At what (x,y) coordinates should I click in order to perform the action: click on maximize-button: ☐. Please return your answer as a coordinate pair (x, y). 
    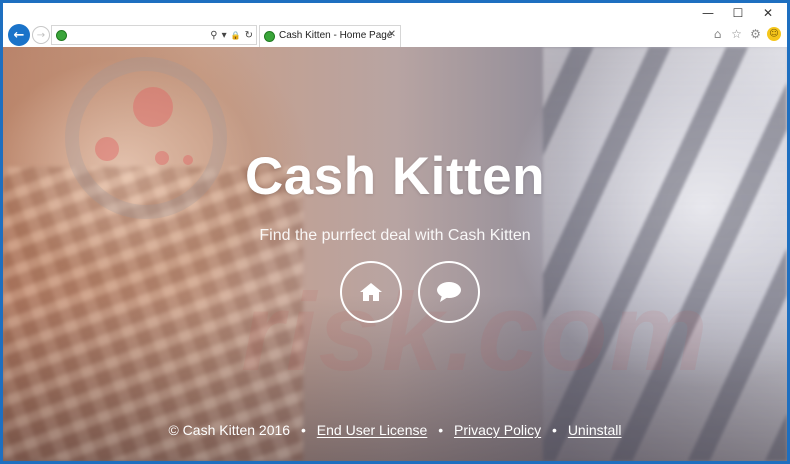
    Looking at the image, I should click on (738, 13).